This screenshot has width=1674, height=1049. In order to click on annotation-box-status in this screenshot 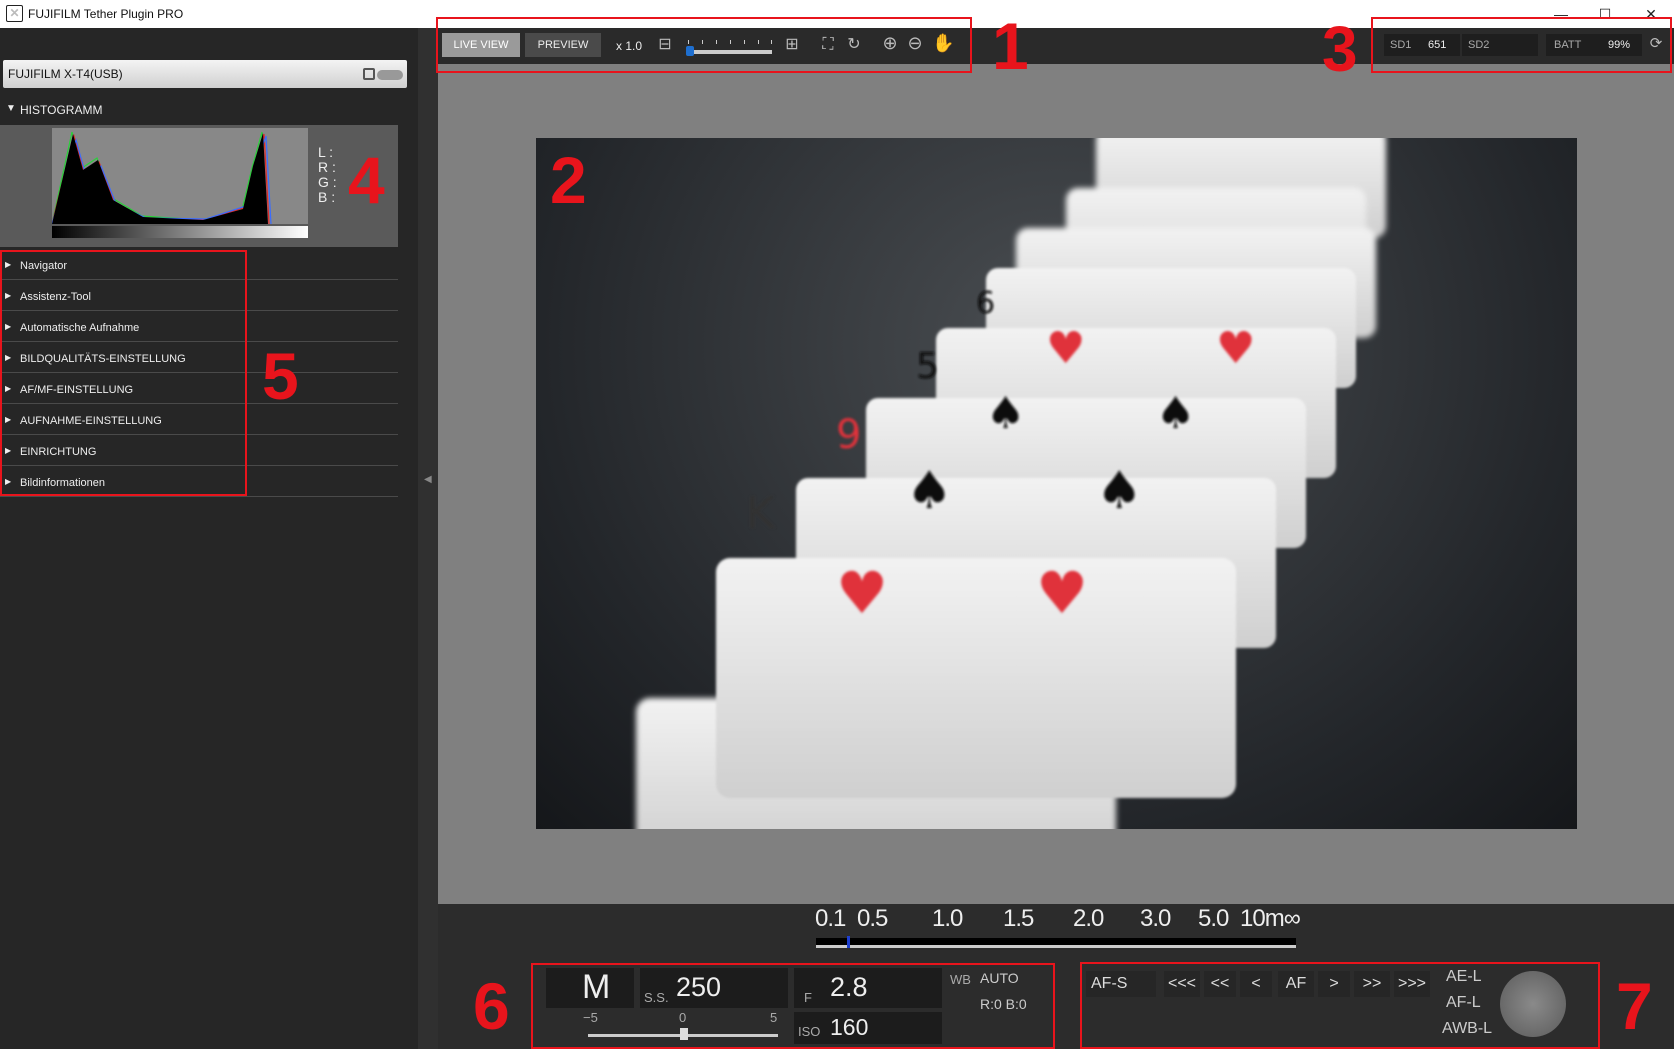, I will do `click(1521, 45)`.